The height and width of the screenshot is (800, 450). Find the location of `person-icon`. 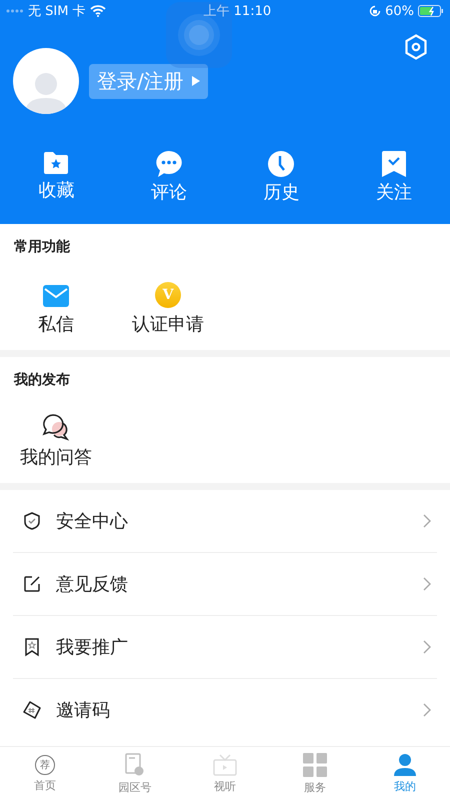

person-icon is located at coordinates (405, 765).